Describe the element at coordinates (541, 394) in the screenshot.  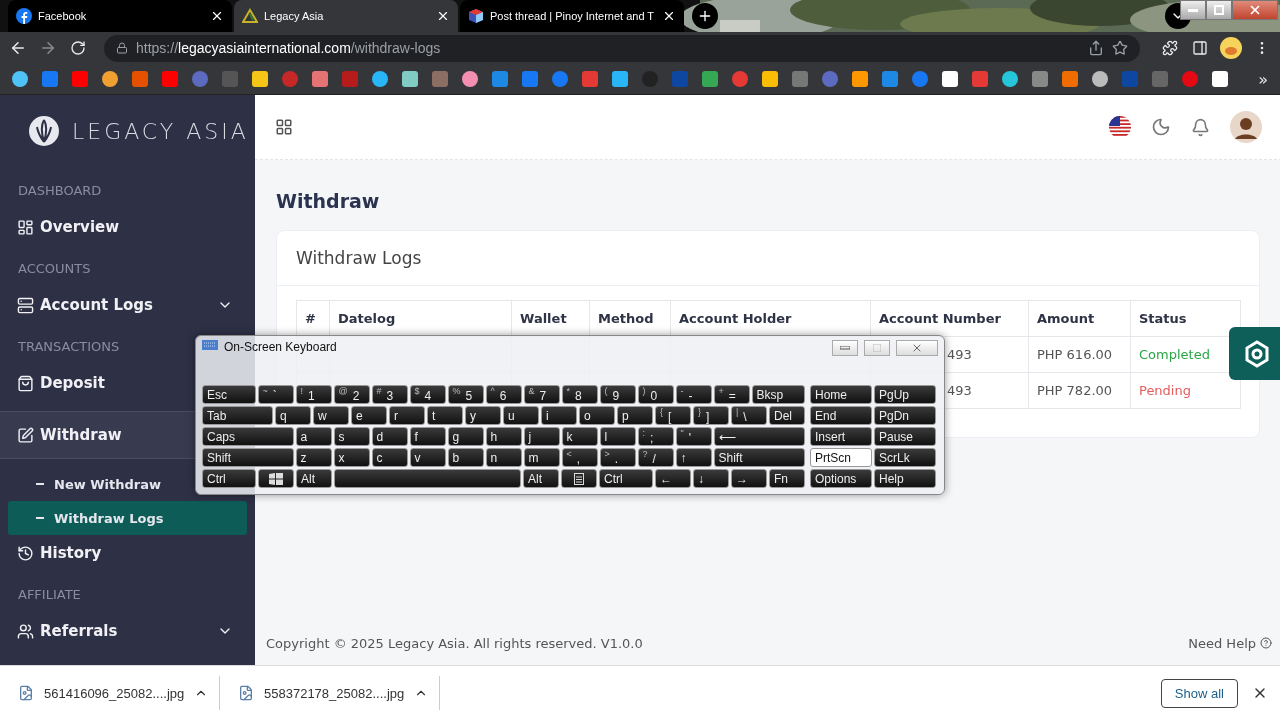
I see `keyboard-key: & 7` at that location.